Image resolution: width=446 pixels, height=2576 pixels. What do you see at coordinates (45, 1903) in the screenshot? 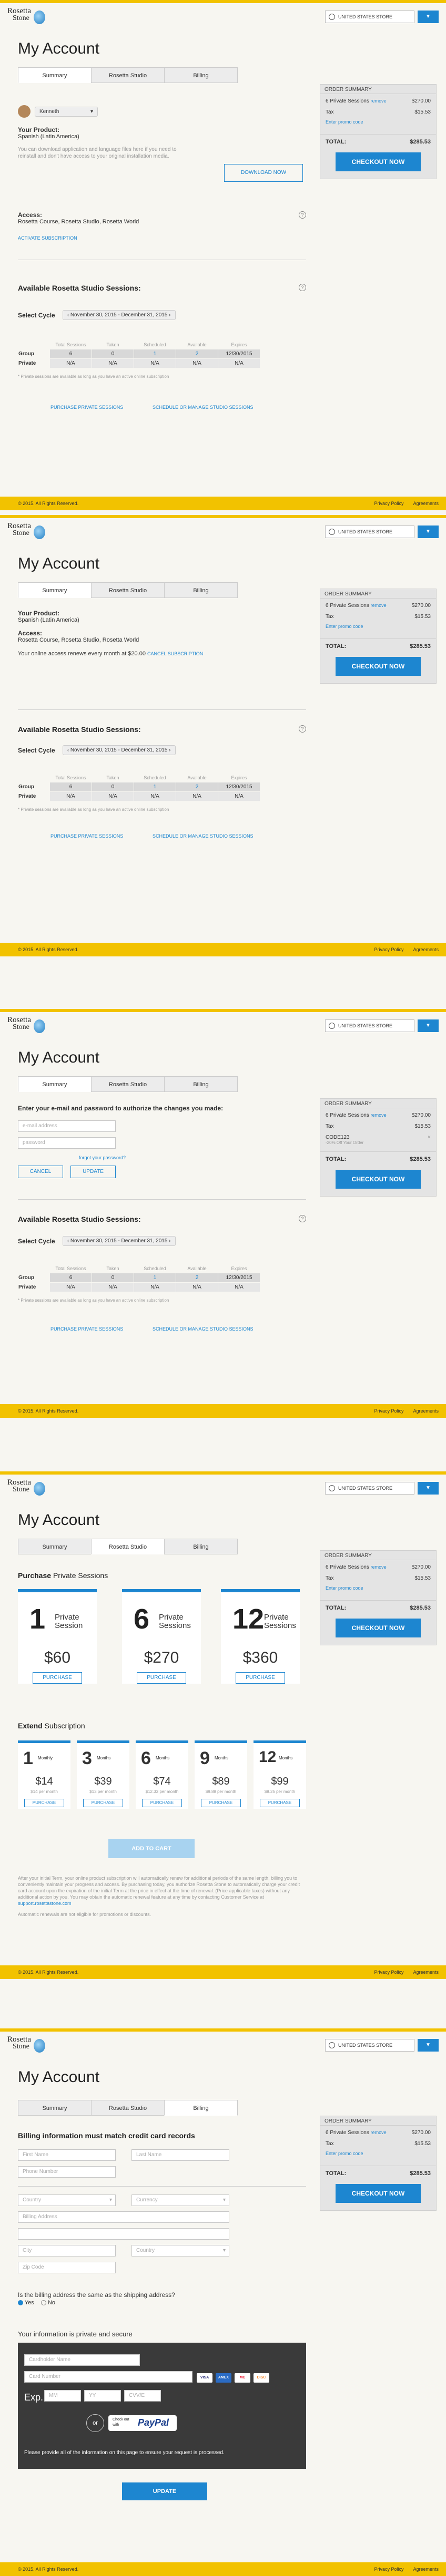
I see `support-link: support.rosettastone.com` at bounding box center [45, 1903].